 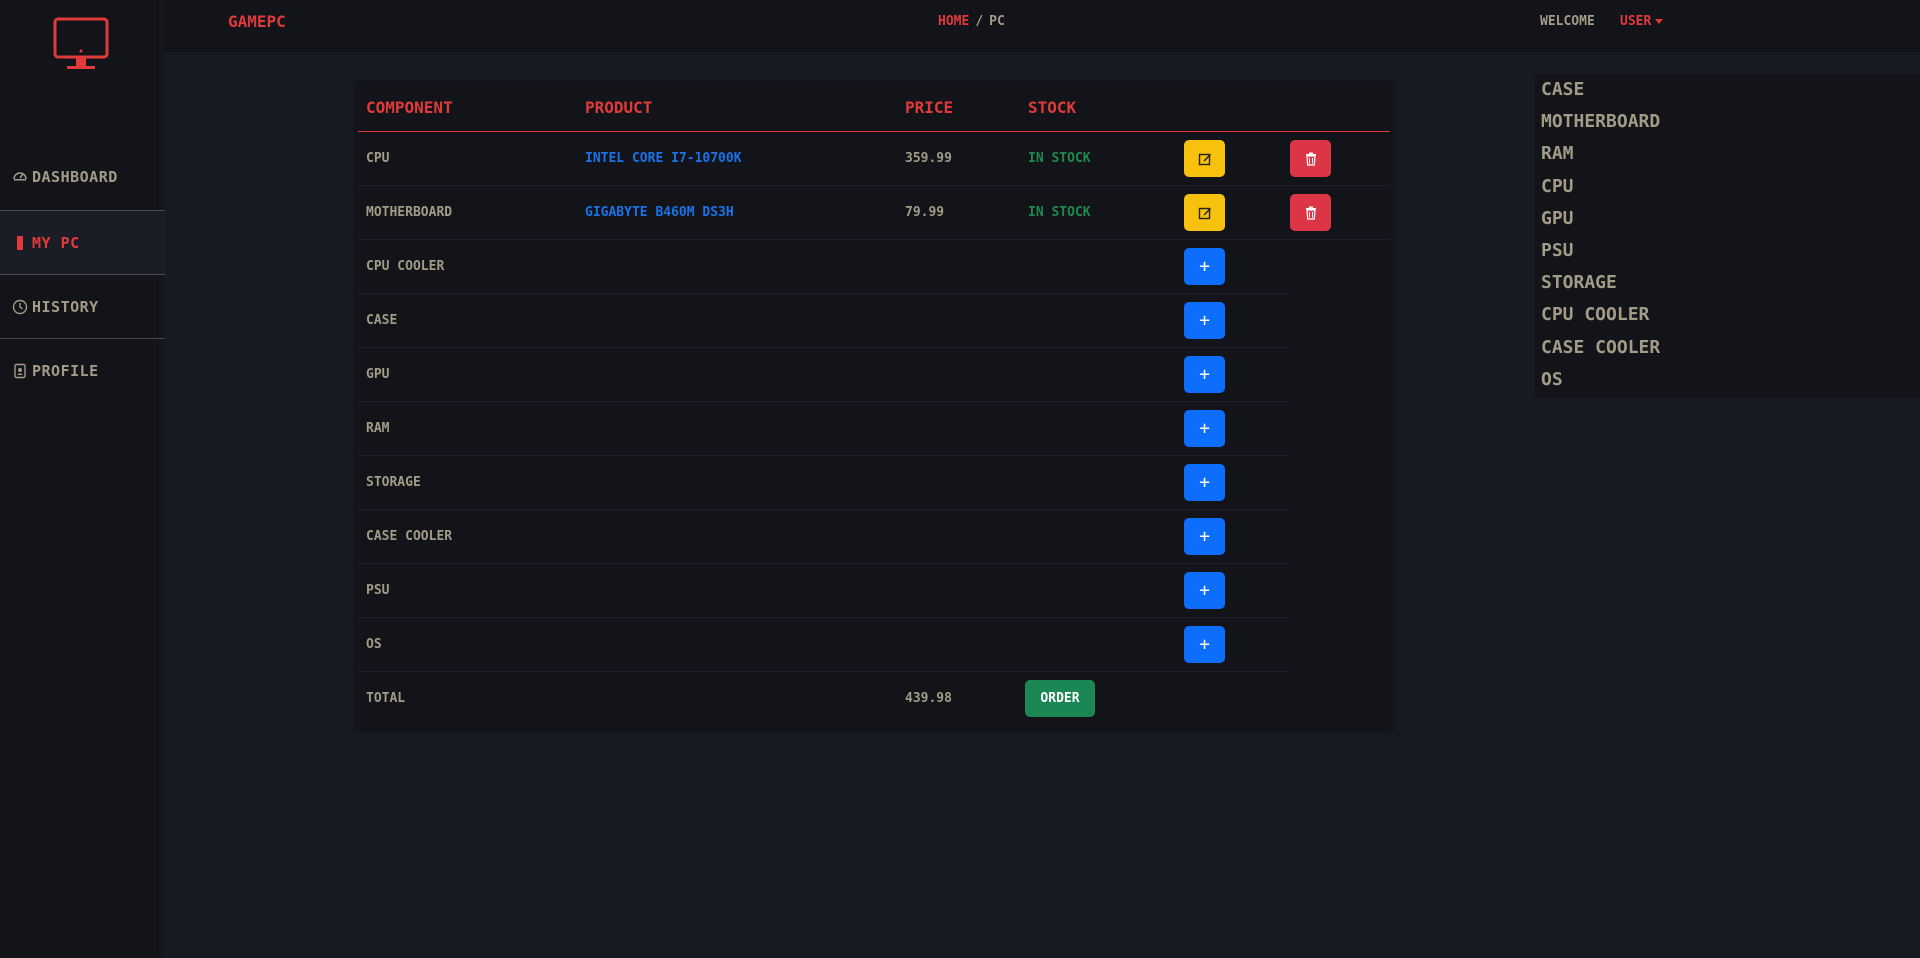 What do you see at coordinates (823, 483) in the screenshot?
I see `table-row: STORAGE +` at bounding box center [823, 483].